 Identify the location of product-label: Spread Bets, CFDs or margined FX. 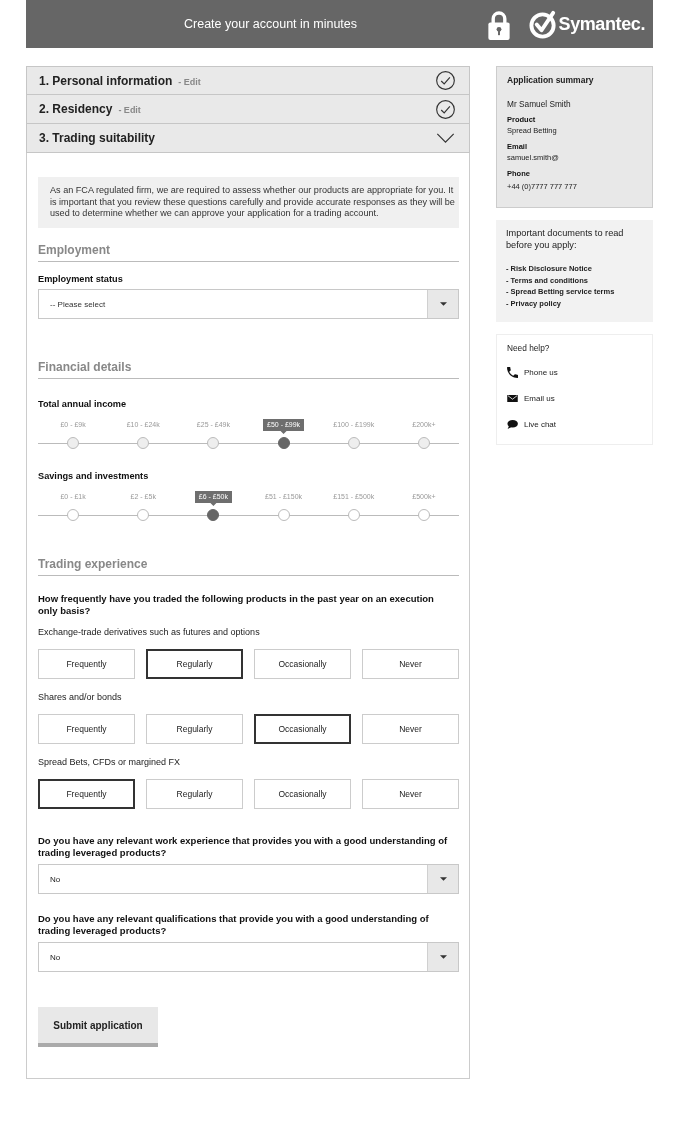
(110, 762).